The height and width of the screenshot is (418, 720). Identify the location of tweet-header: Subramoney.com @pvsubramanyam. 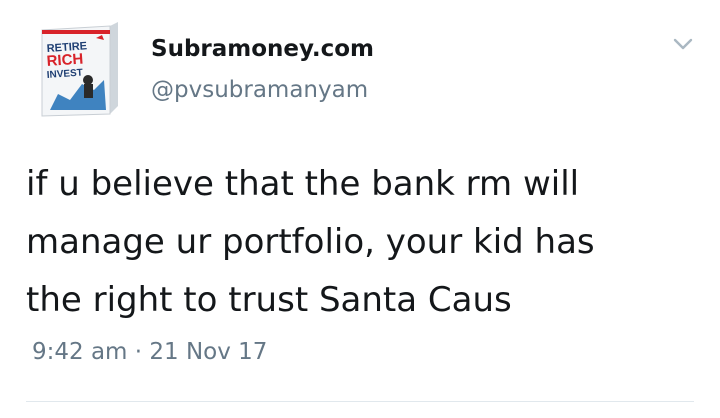
(262, 70).